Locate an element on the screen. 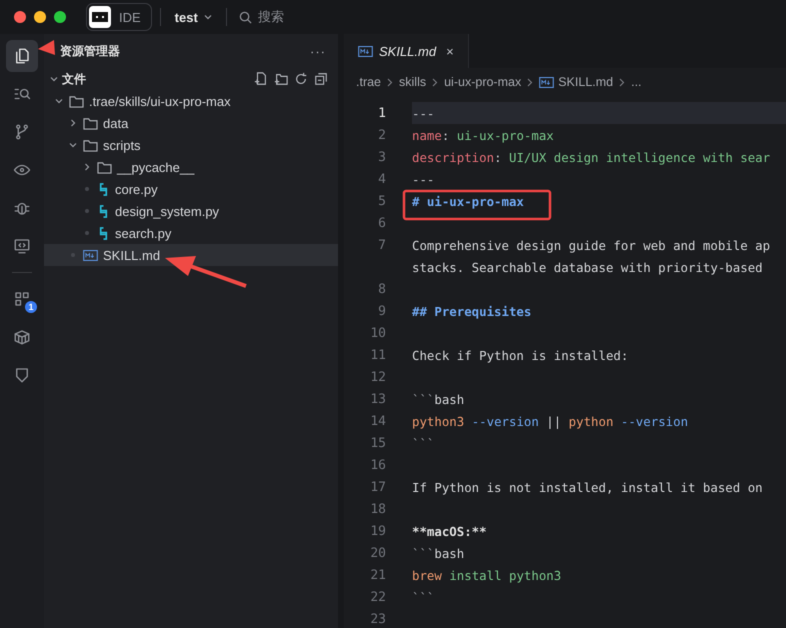 The image size is (786, 628). line-number: 8 is located at coordinates (381, 289).